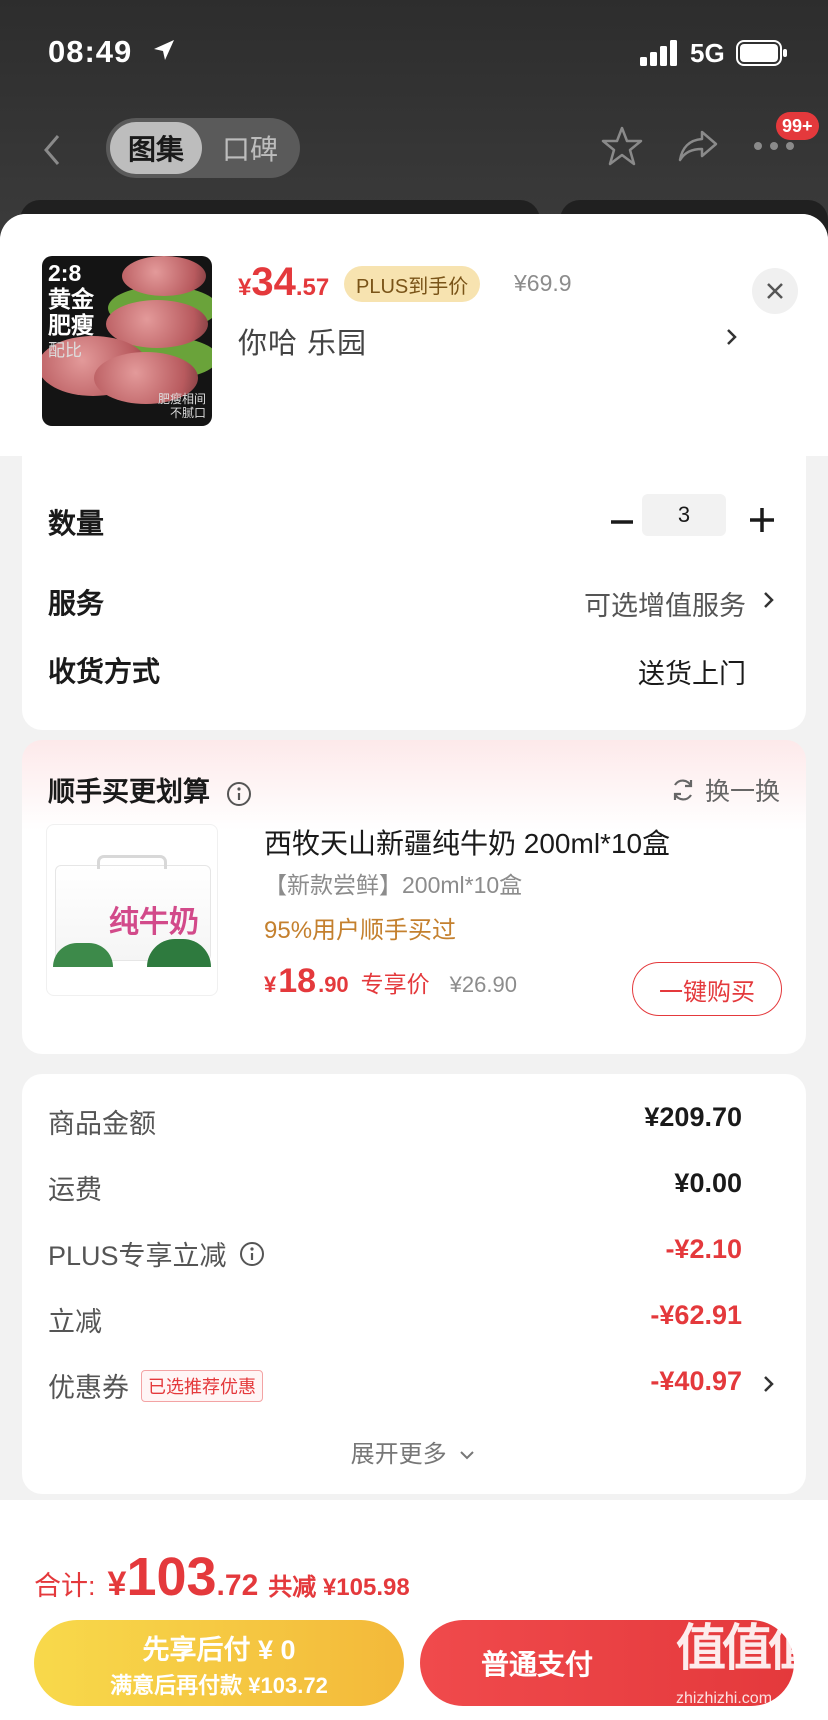  I want to click on expand-more-button: 展开更多, so click(414, 1451).